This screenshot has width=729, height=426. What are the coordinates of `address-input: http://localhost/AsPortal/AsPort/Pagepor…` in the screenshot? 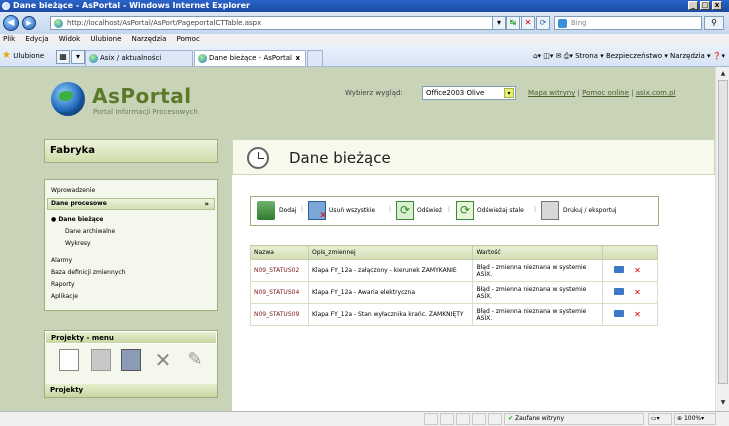 It's located at (286, 23).